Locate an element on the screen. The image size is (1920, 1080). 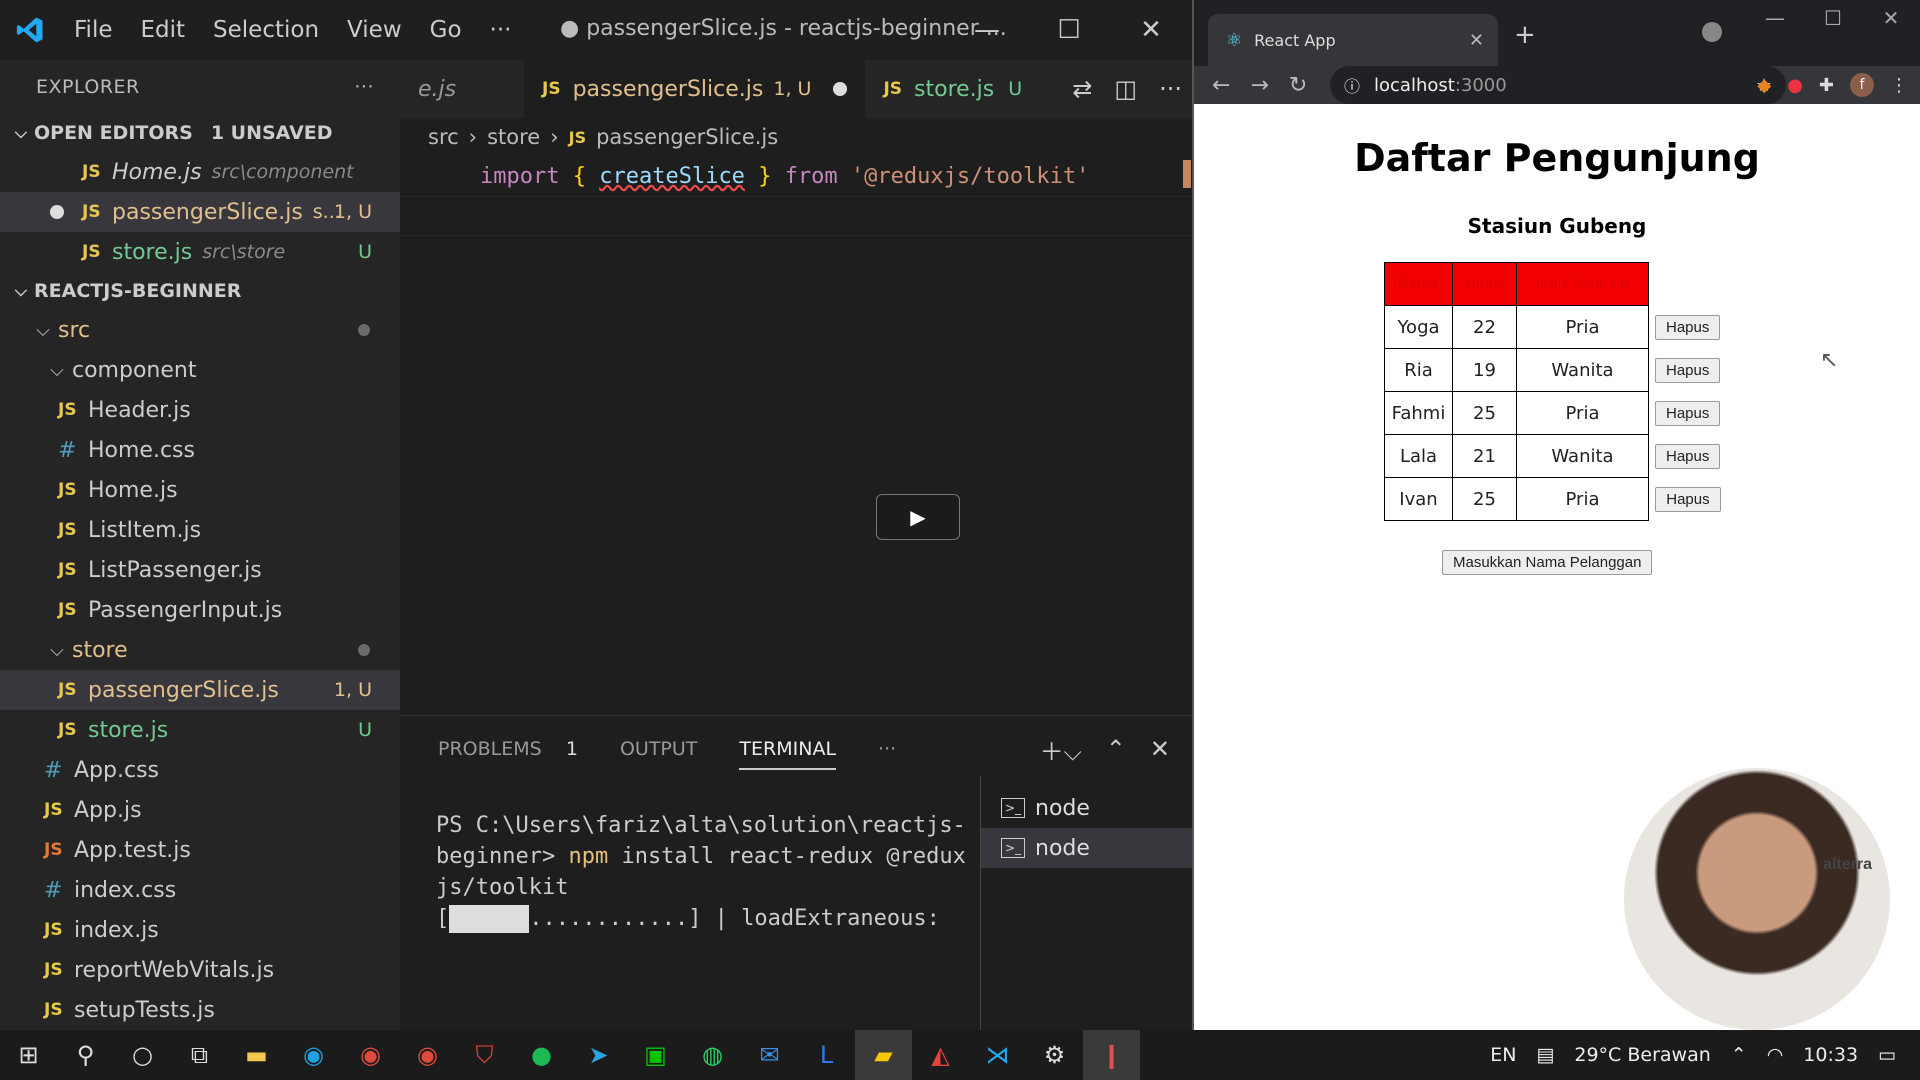
tab-store: JS store.js U is located at coordinates (952, 89).